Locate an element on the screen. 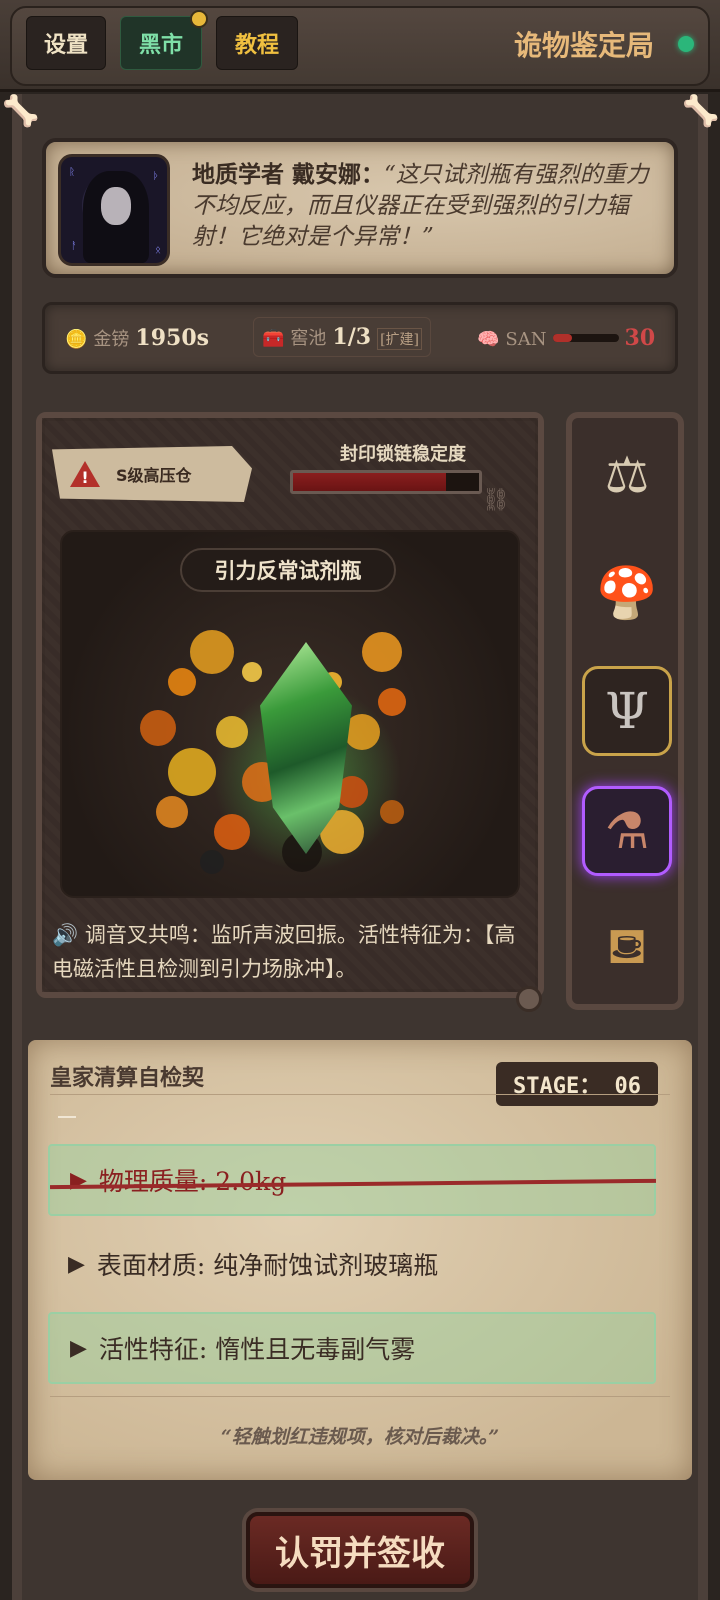  clause-surface-material: ▶ 表面材质: 纯净耐蚀试剂玻璃瓶 is located at coordinates (352, 1264).